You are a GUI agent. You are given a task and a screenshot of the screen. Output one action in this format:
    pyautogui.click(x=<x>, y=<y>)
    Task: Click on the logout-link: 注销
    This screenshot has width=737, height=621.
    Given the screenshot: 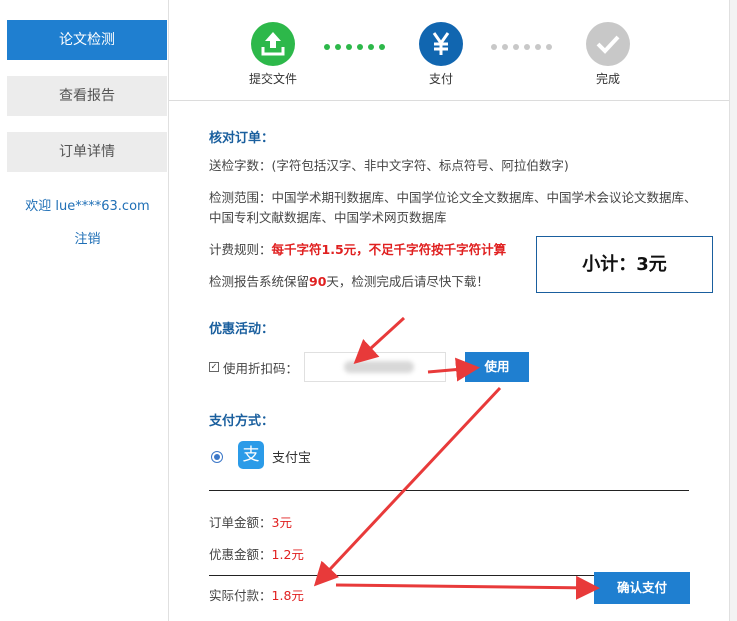 What is the action you would take?
    pyautogui.click(x=87, y=237)
    